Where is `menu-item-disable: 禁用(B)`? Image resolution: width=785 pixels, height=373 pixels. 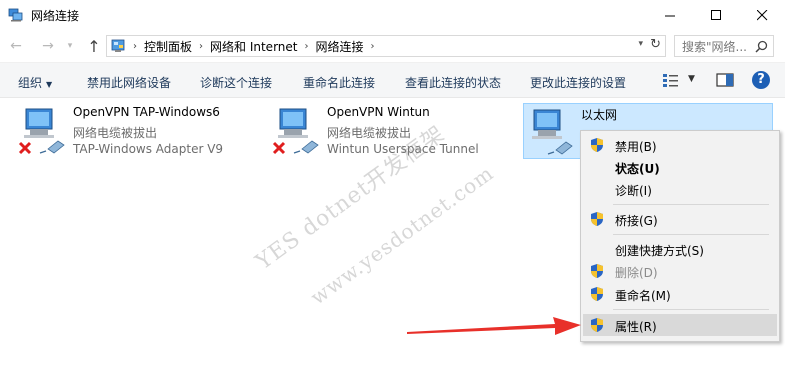
menu-item-disable: 禁用(B) is located at coordinates (680, 145).